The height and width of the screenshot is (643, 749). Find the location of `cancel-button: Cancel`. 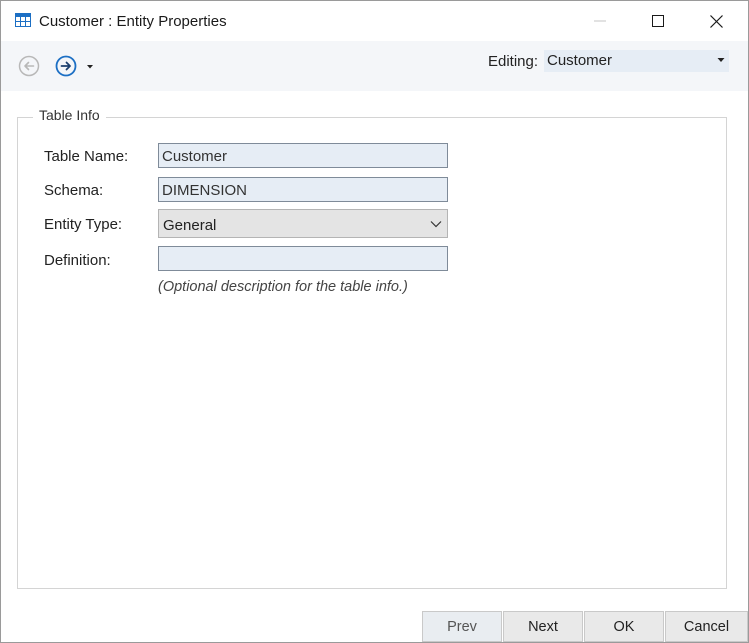

cancel-button: Cancel is located at coordinates (706, 626).